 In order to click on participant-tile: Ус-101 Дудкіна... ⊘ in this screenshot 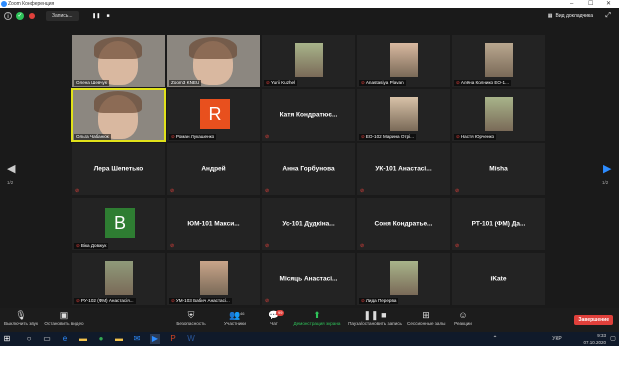, I will do `click(308, 224)`.